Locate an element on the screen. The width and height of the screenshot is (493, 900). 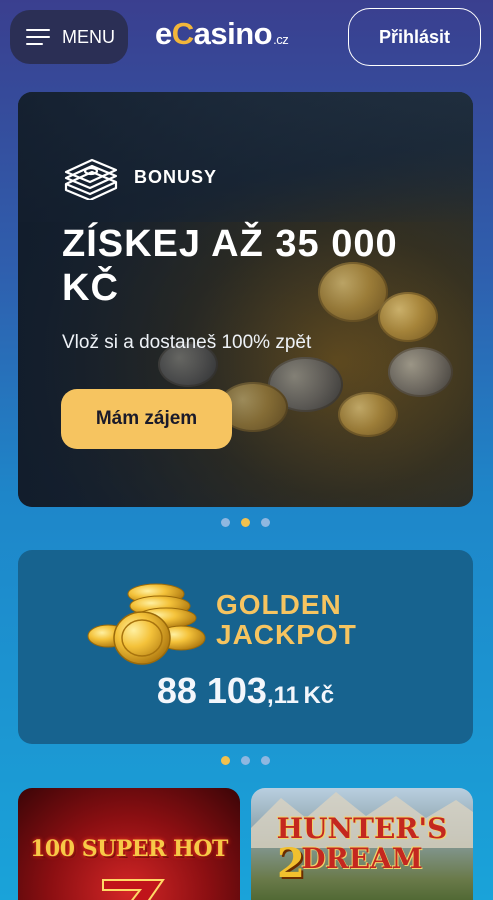
ecasino-logo: e C asino .cz is located at coordinates (222, 36).